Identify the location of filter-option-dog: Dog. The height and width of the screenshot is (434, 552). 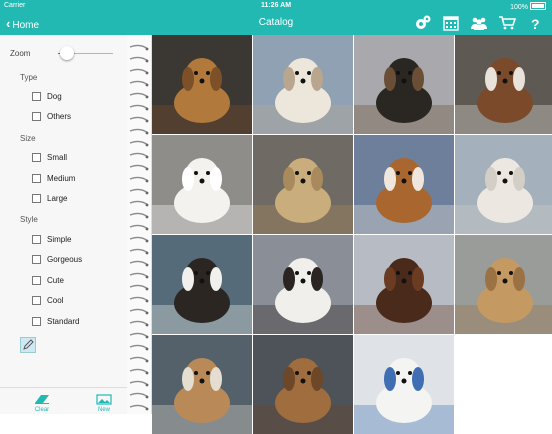
(47, 96).